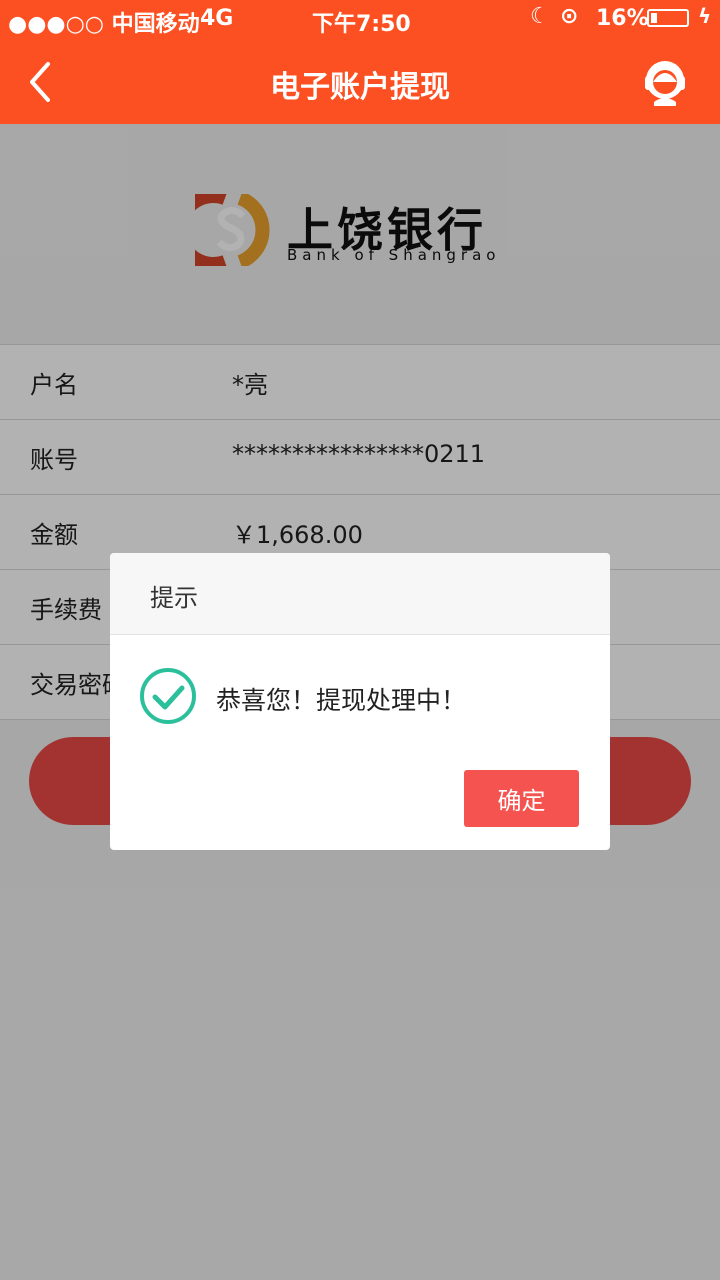 This screenshot has width=720, height=1280. Describe the element at coordinates (360, 87) in the screenshot. I see `page-title: 电子账户提现` at that location.